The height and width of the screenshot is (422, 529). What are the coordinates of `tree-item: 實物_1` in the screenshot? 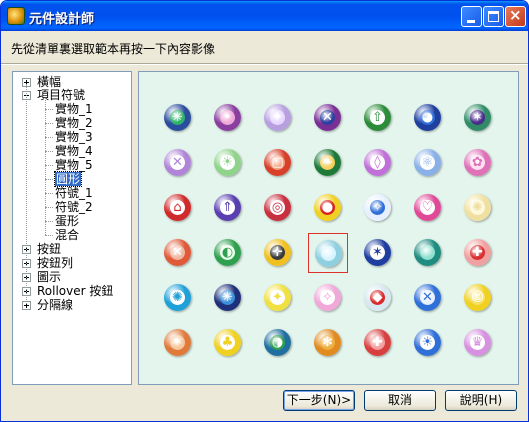 It's located at (74, 109).